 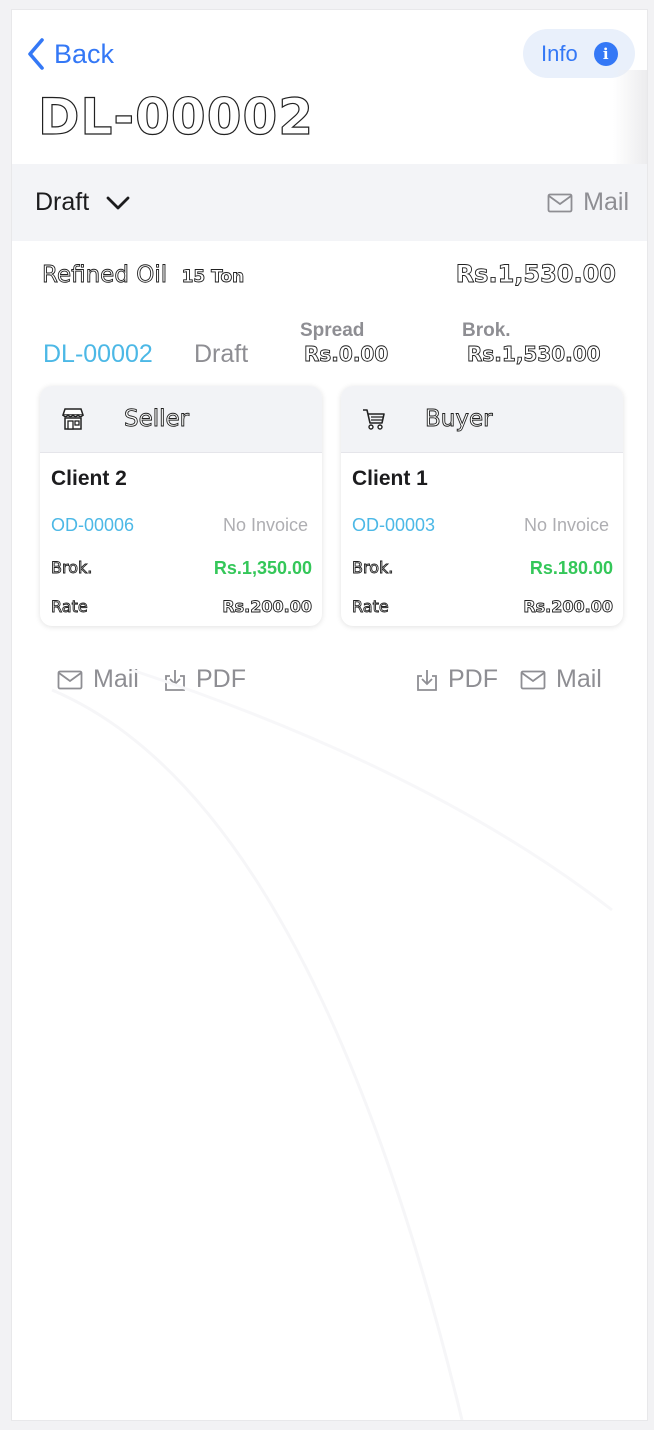 What do you see at coordinates (373, 568) in the screenshot?
I see `buyer-brokerage-label: Brok.` at bounding box center [373, 568].